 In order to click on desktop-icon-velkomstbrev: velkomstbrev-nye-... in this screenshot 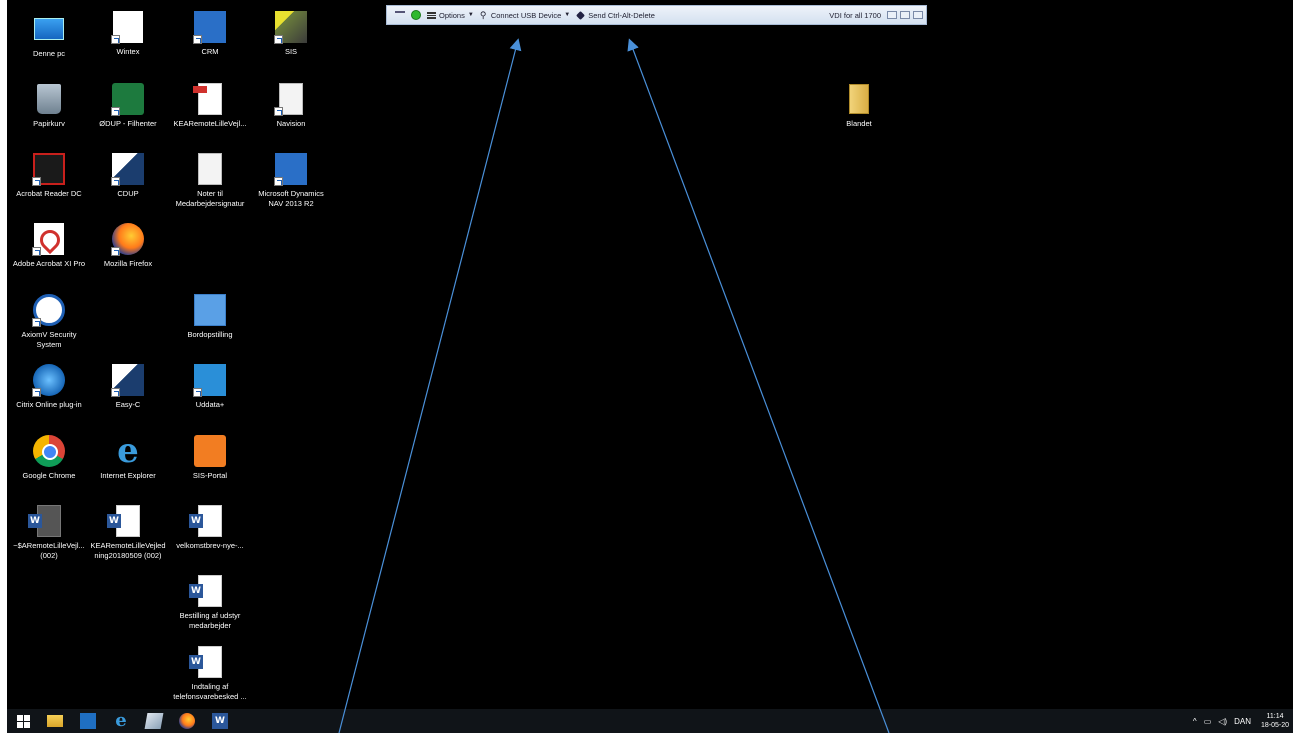, I will do `click(210, 527)`.